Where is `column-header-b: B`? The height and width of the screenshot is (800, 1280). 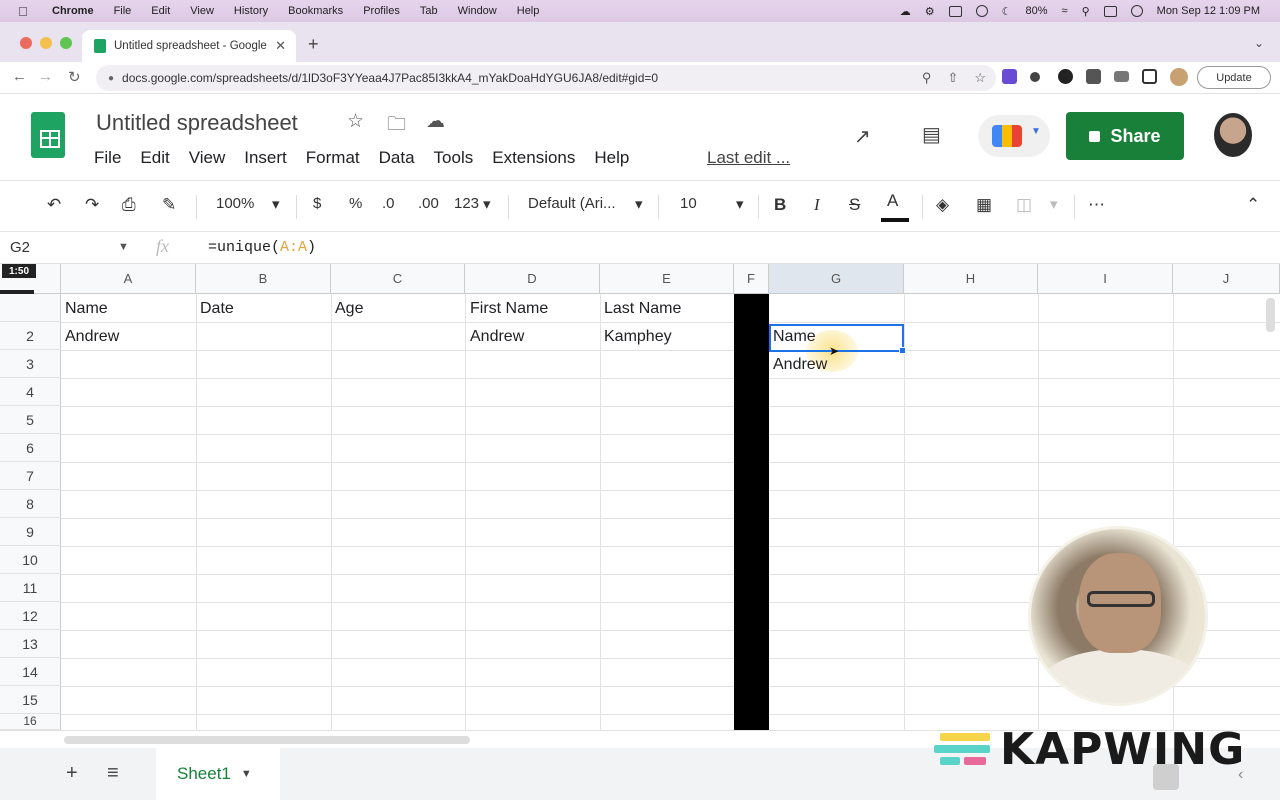 column-header-b: B is located at coordinates (263, 279).